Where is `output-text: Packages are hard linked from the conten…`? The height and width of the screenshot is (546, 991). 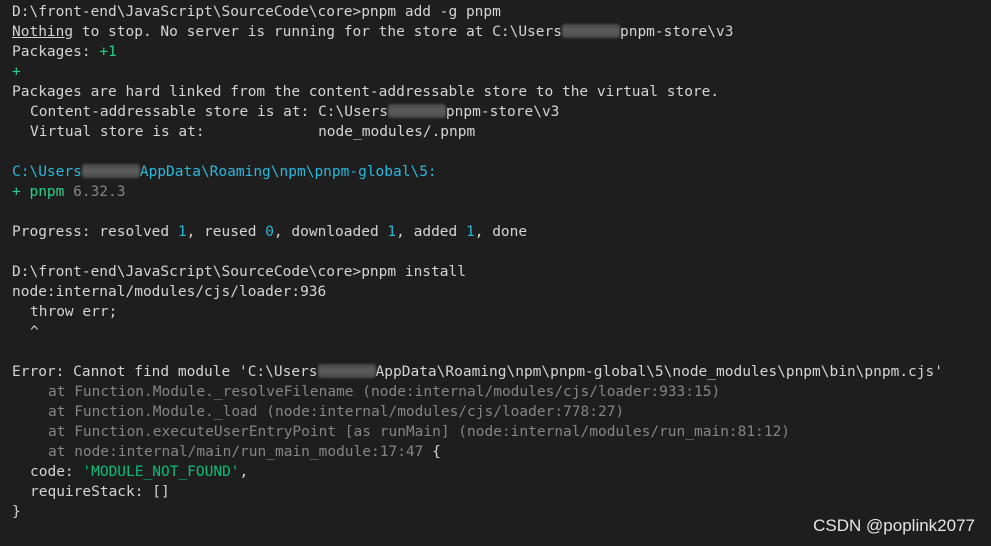
output-text: Packages are hard linked from the conten… is located at coordinates (366, 92).